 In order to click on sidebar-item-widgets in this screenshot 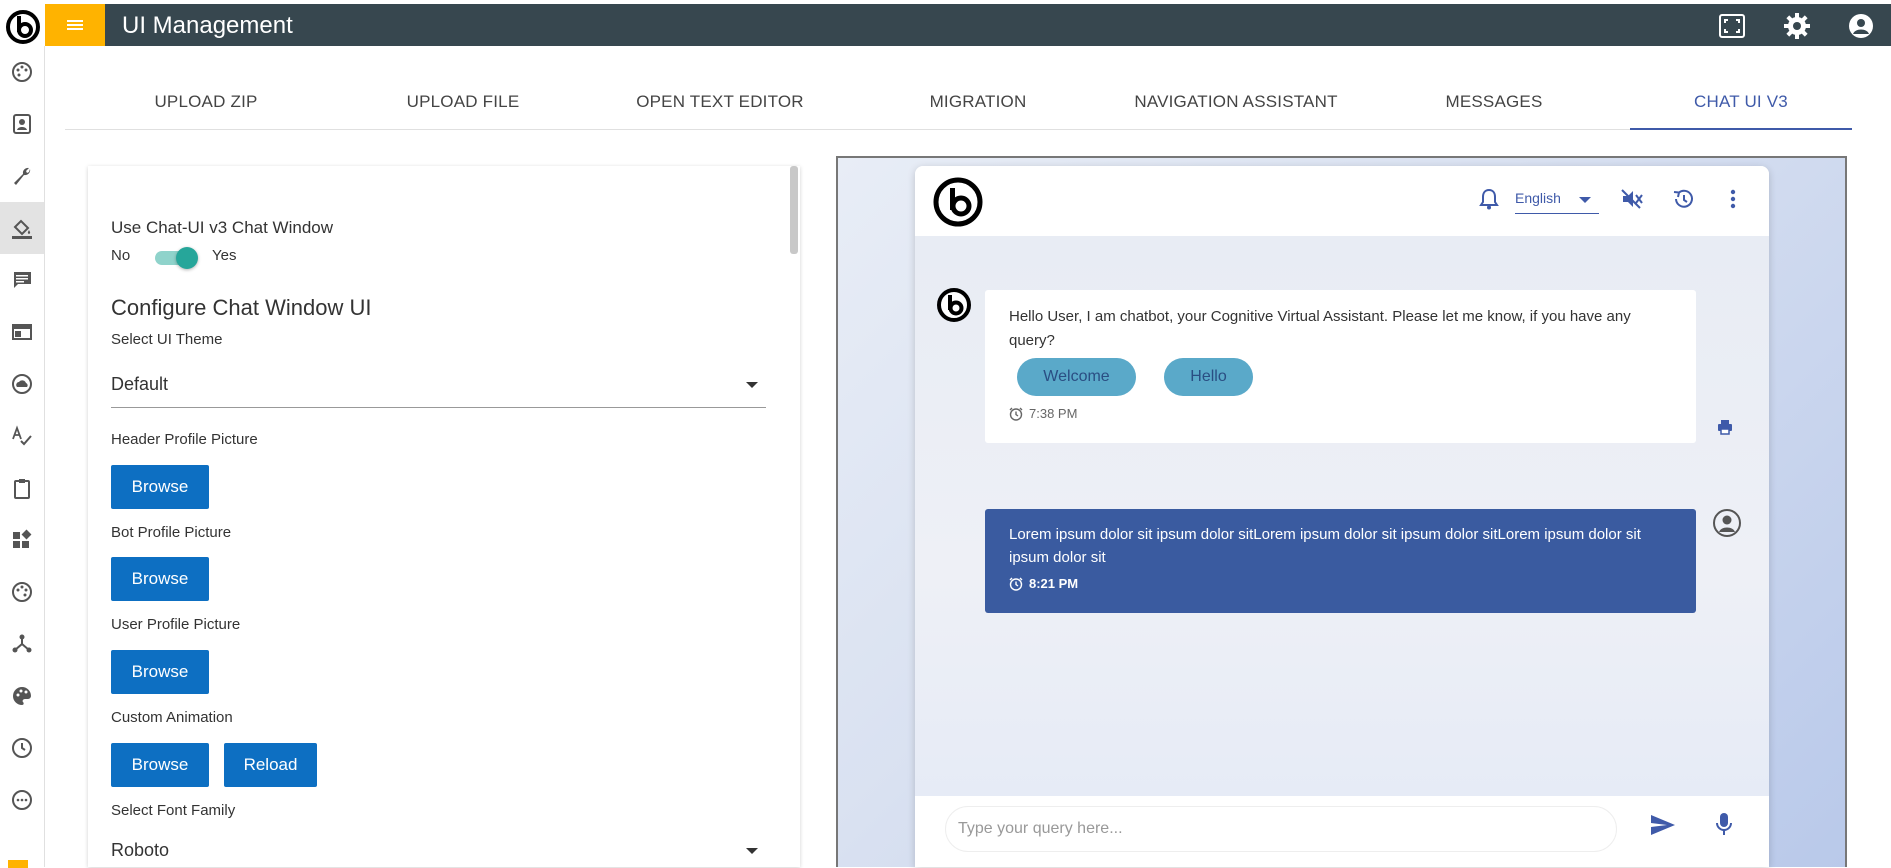, I will do `click(22, 540)`.